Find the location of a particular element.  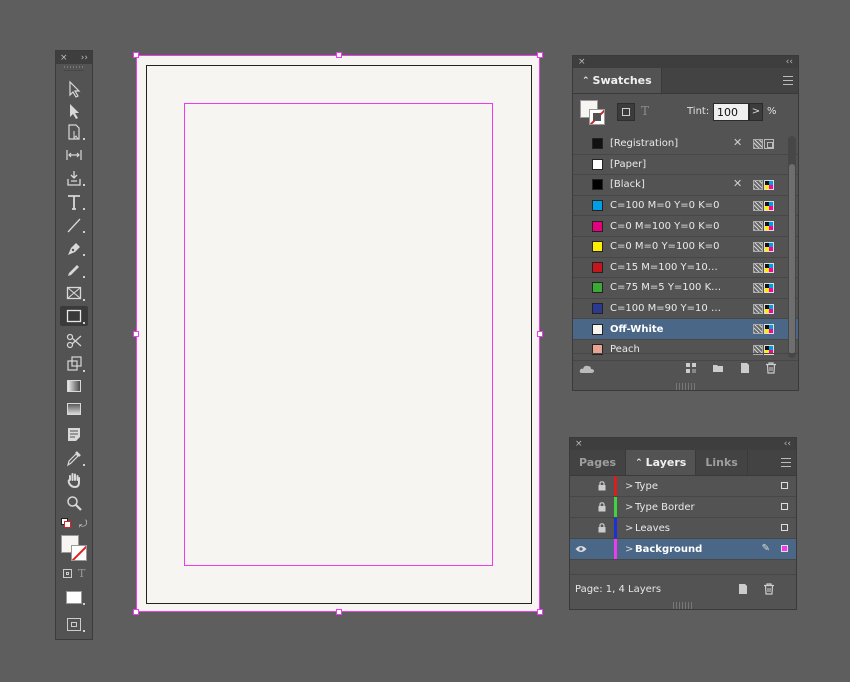

gradient-swatch-tool-icon is located at coordinates (74, 386).